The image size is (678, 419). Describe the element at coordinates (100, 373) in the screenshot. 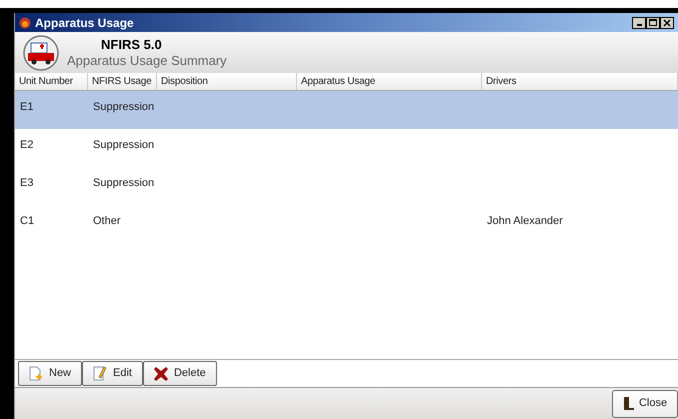

I see `pencil-paper-icon` at that location.